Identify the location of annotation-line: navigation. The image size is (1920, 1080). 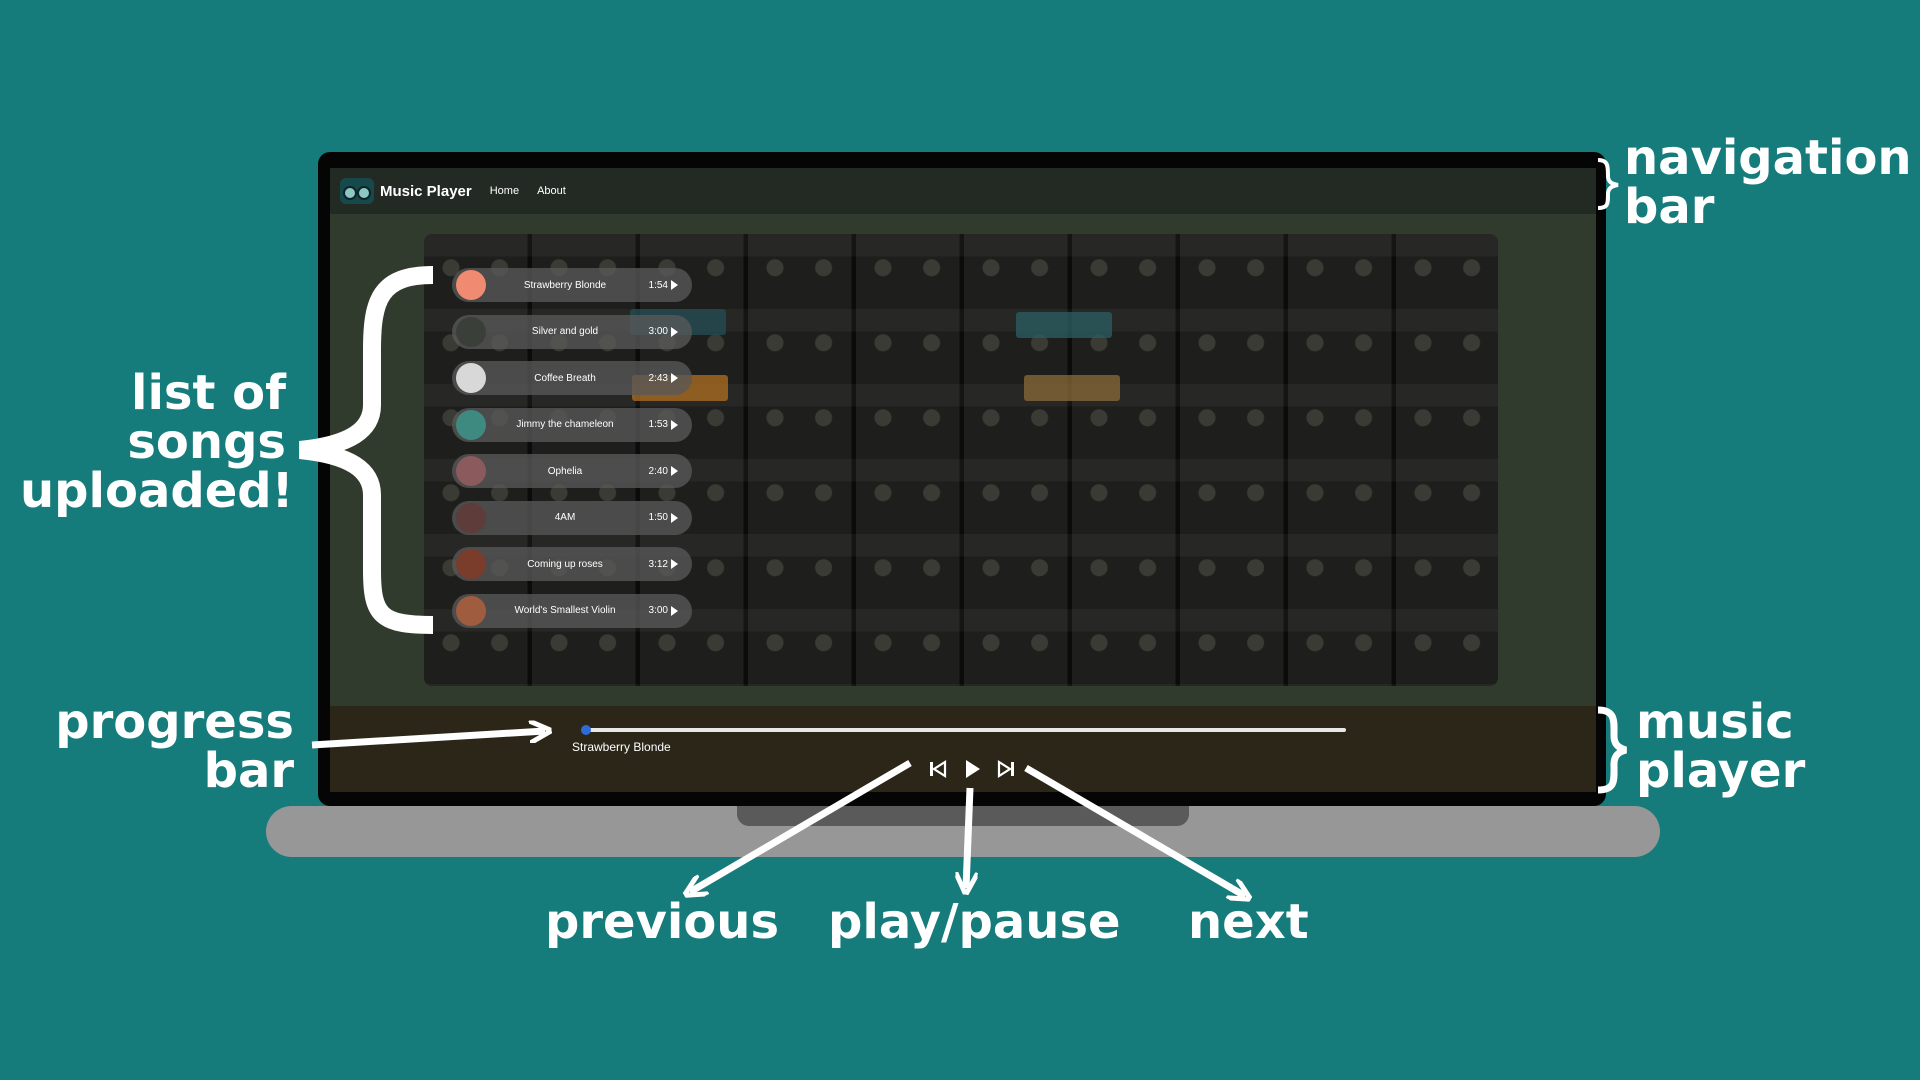
(1768, 158).